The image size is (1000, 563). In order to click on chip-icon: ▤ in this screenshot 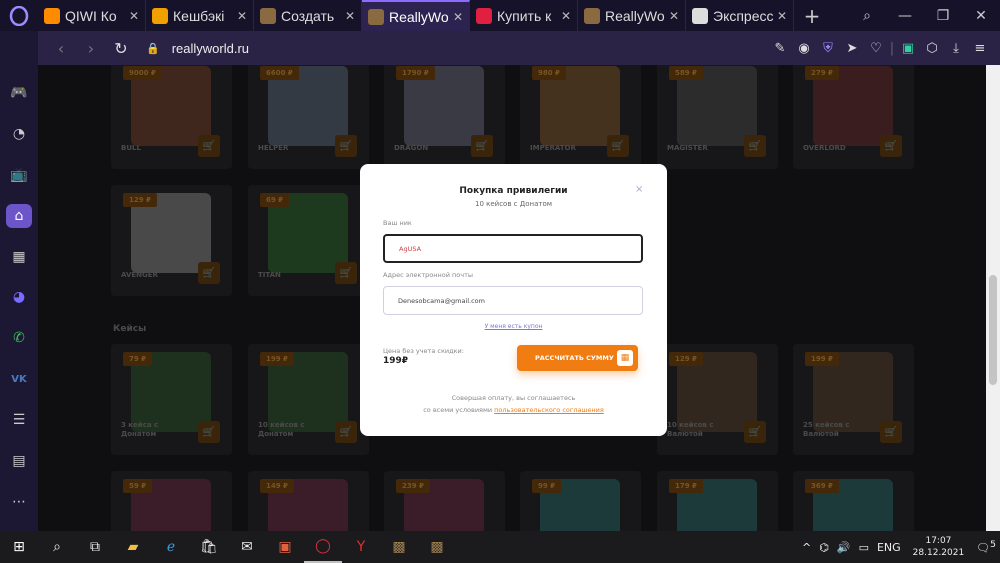, I will do `click(19, 461)`.